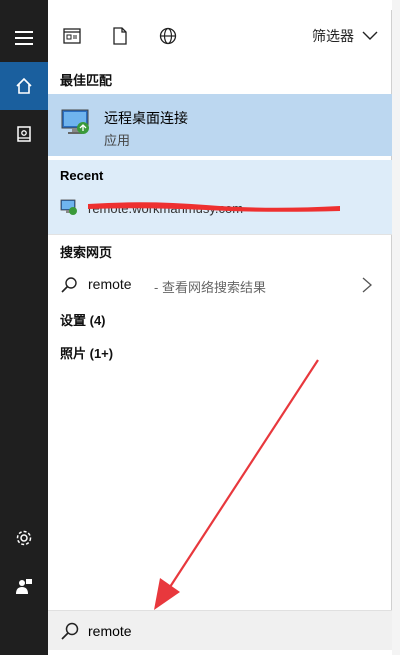 The width and height of the screenshot is (400, 655). Describe the element at coordinates (228, 631) in the screenshot. I see `search-input` at that location.